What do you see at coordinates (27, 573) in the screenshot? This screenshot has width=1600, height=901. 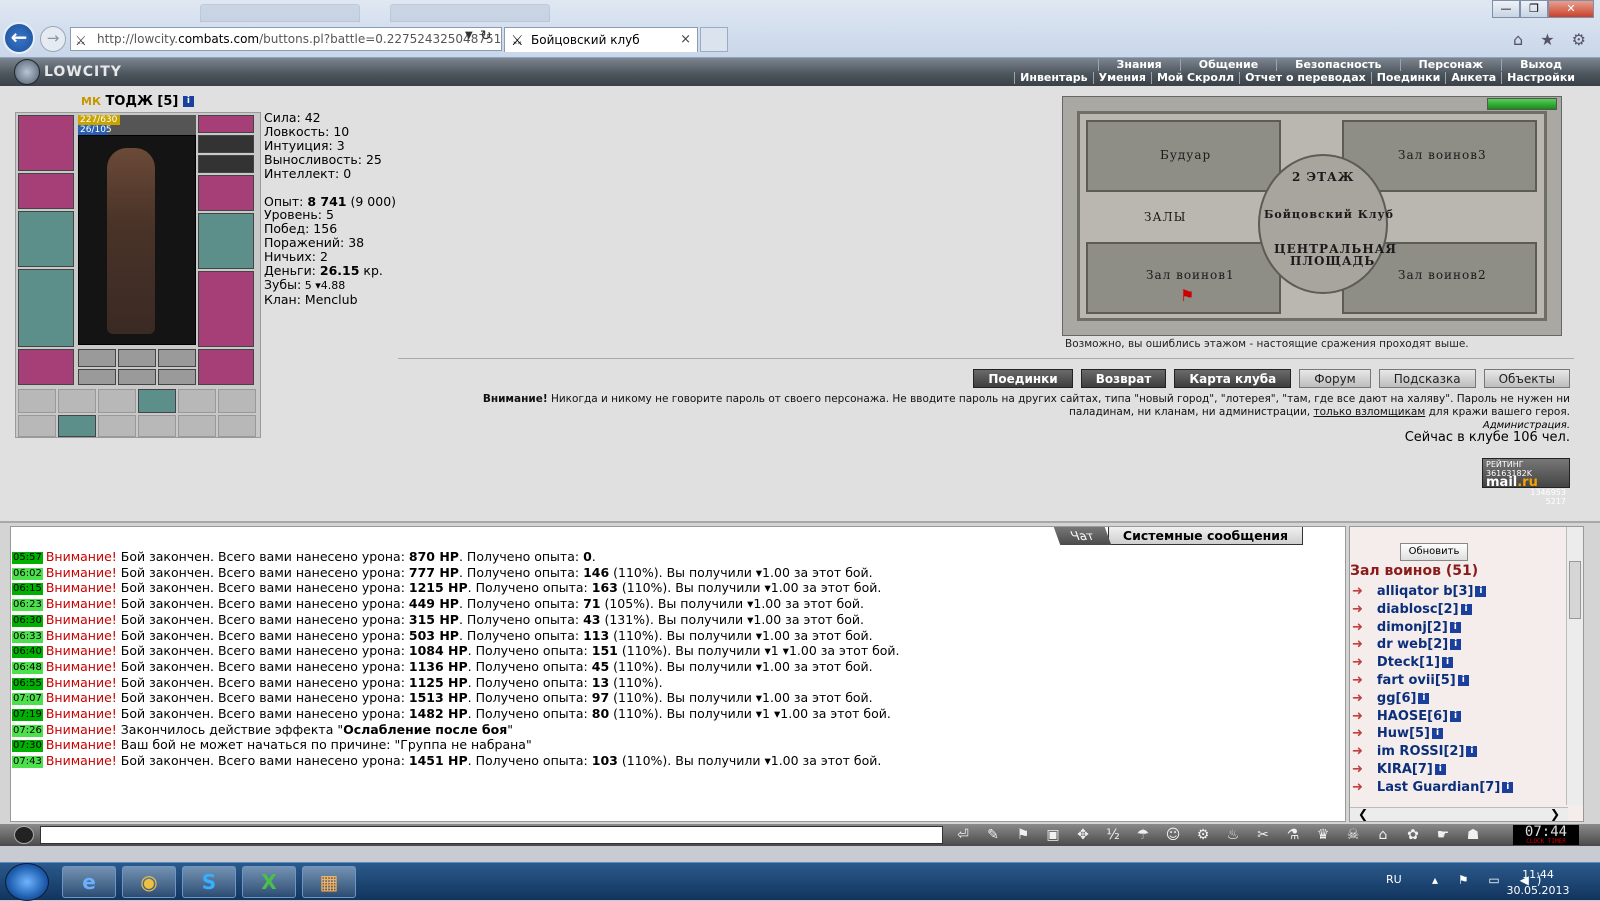 I see `log-time: 06:02` at bounding box center [27, 573].